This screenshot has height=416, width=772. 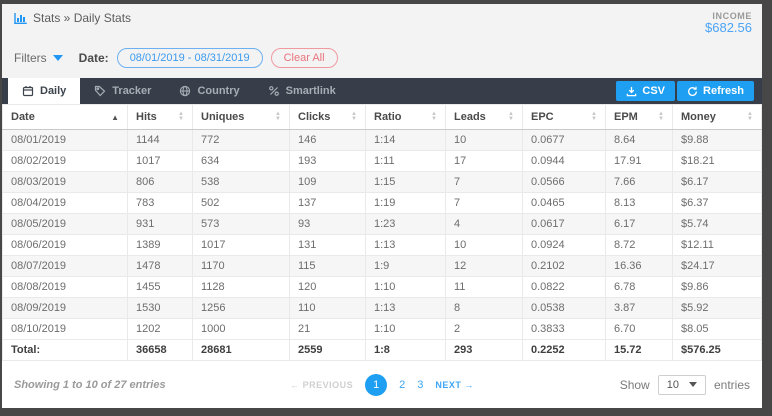 I want to click on csv-button: CSV, so click(x=646, y=91).